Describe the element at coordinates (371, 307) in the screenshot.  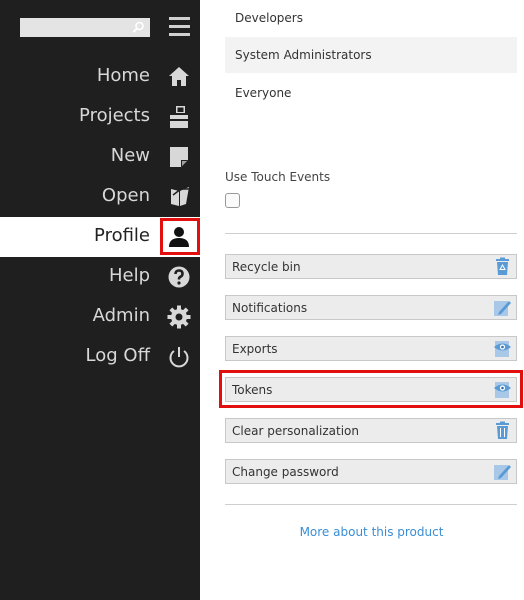
I see `notifications-button: Notifications` at that location.